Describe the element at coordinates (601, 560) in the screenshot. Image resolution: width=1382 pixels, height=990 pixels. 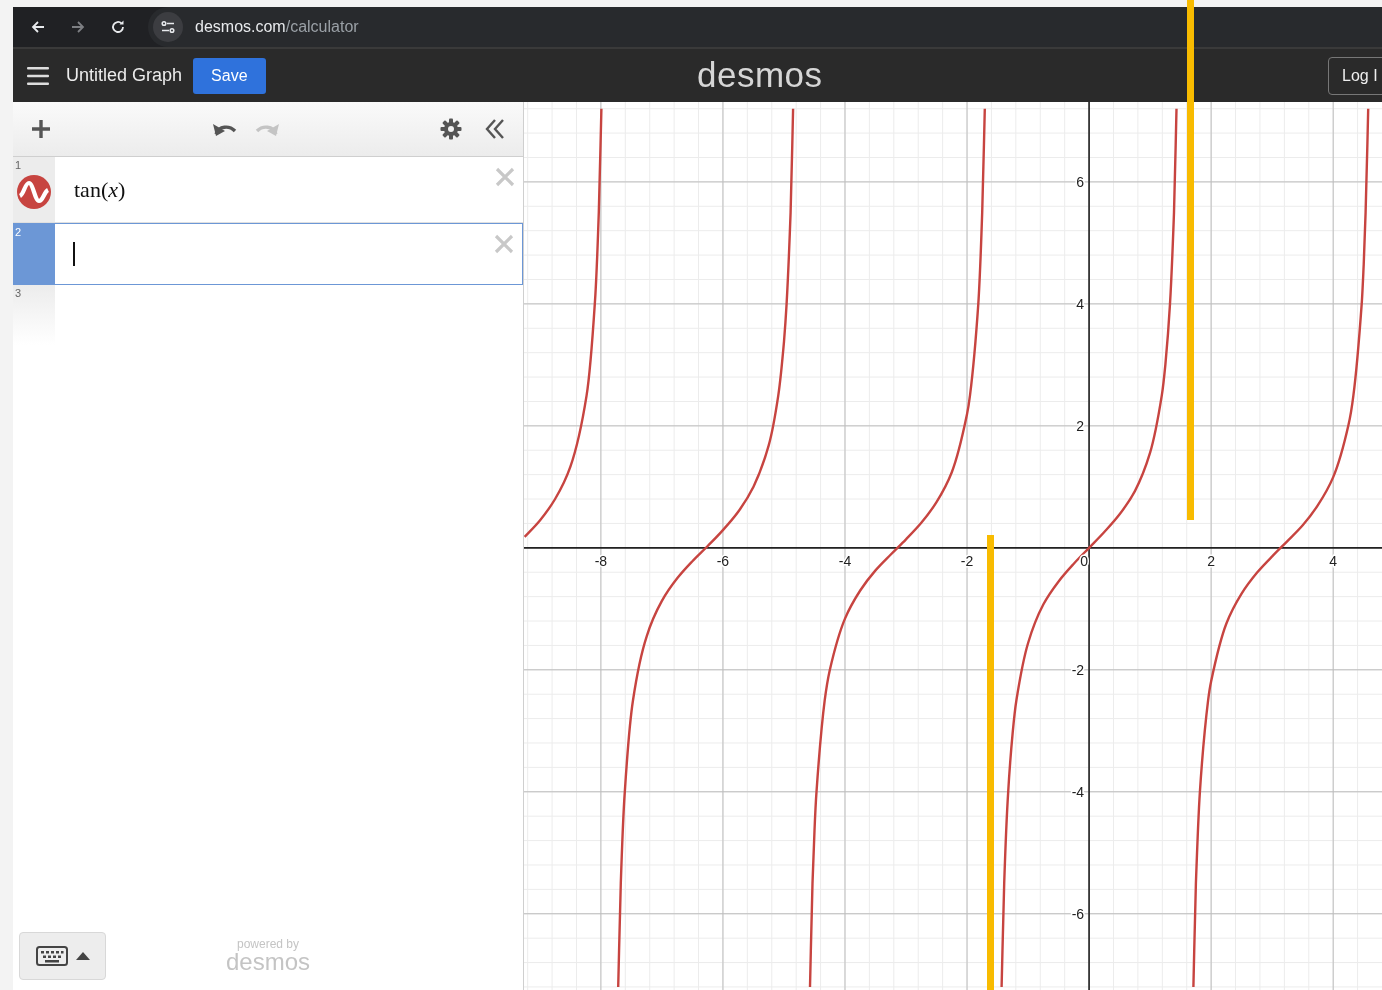
I see `tick-label: -8` at that location.